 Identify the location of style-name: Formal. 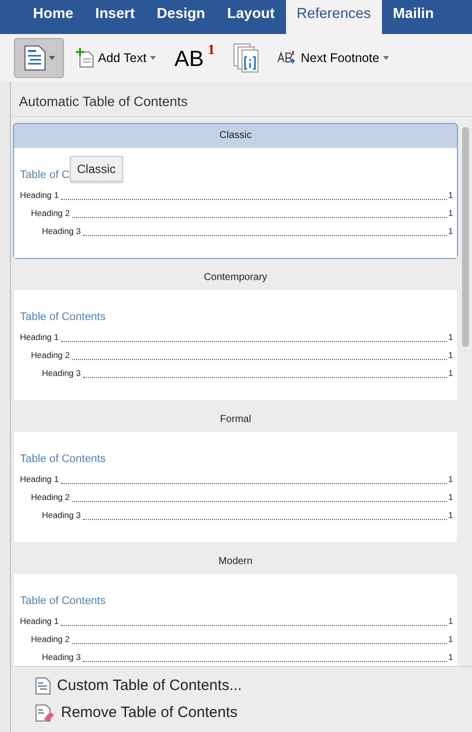
(235, 420).